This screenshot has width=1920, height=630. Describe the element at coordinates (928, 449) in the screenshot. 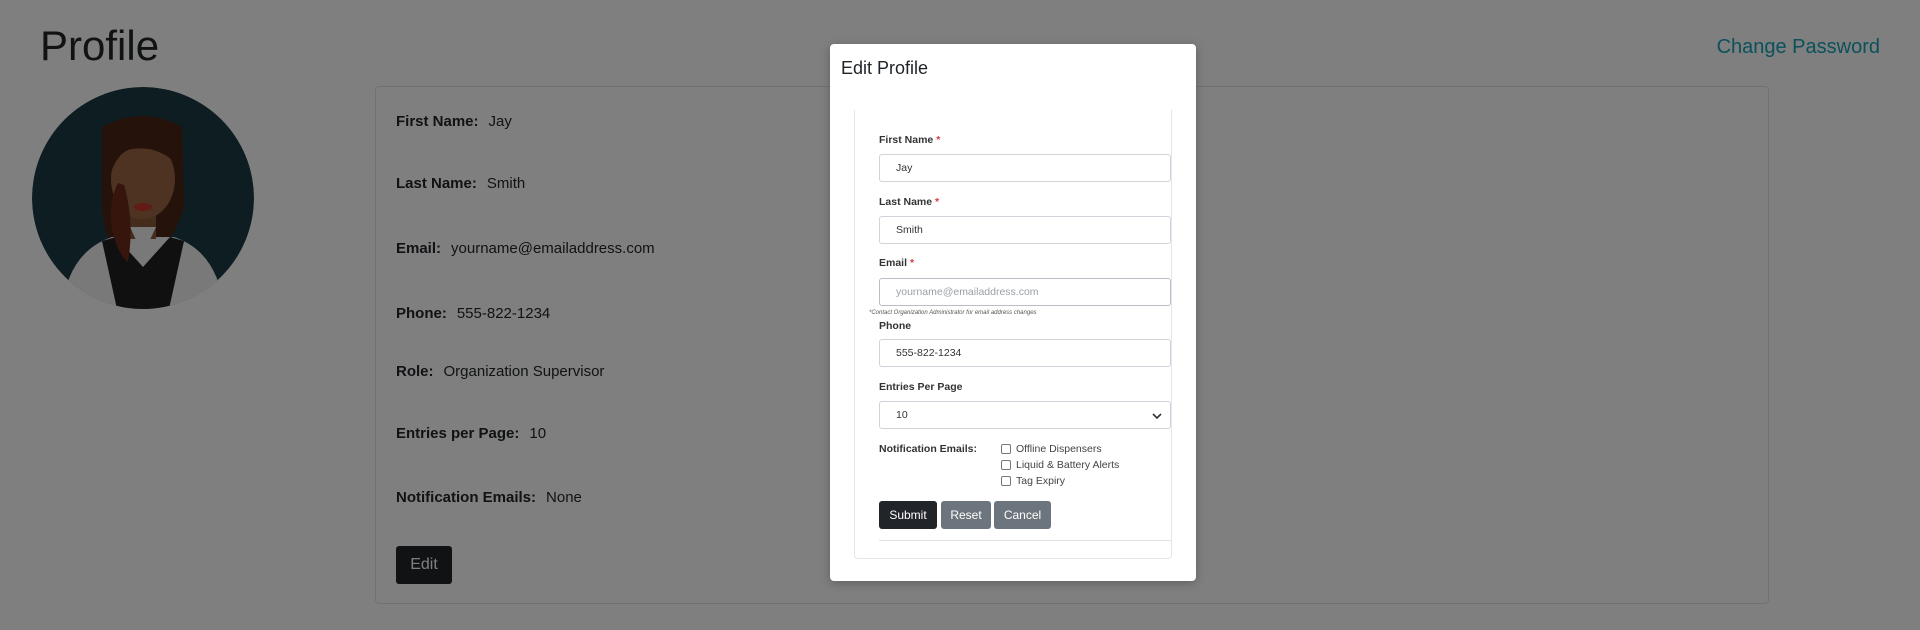

I see `notification-emails-field-label: Notification Emails:` at that location.